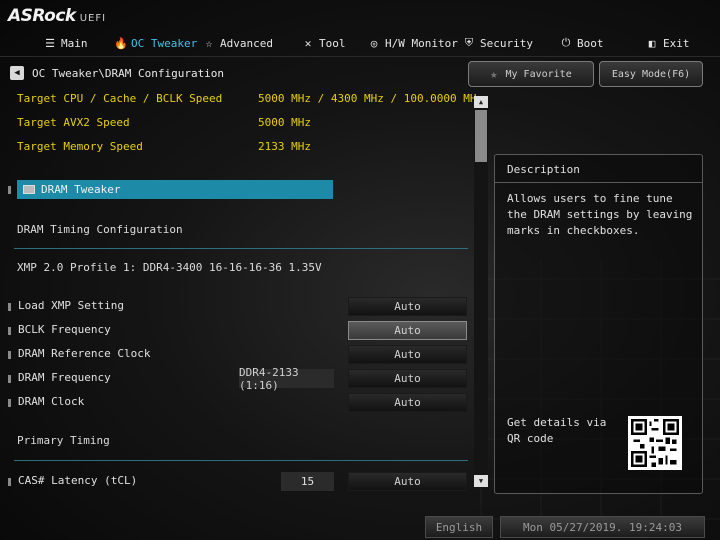 The width and height of the screenshot is (720, 540). I want to click on logo-text: ASRock, so click(42, 16).